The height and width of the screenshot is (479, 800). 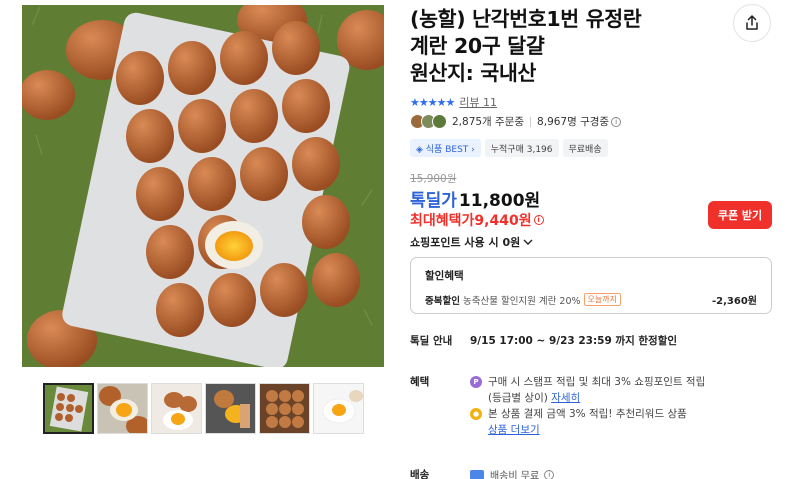 What do you see at coordinates (521, 148) in the screenshot?
I see `cumulative-purchase-badge: 누적구매 3,196` at bounding box center [521, 148].